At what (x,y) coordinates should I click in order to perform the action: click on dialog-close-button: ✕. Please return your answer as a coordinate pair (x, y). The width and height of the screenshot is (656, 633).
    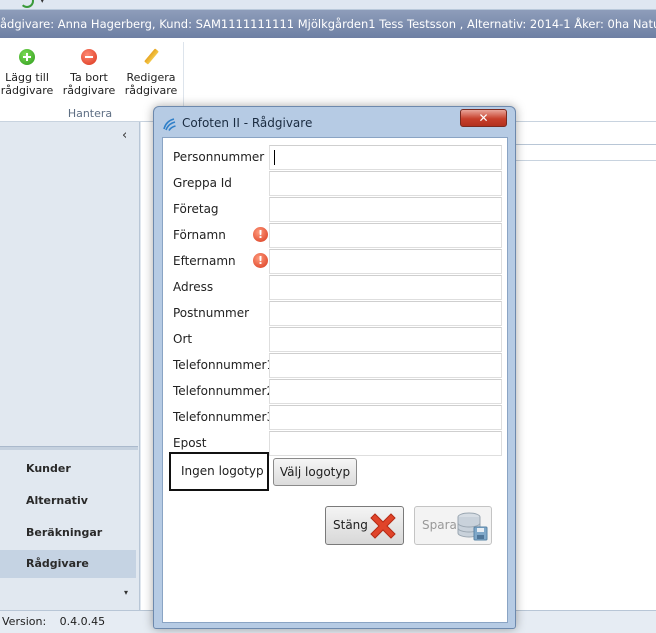
    Looking at the image, I should click on (483, 118).